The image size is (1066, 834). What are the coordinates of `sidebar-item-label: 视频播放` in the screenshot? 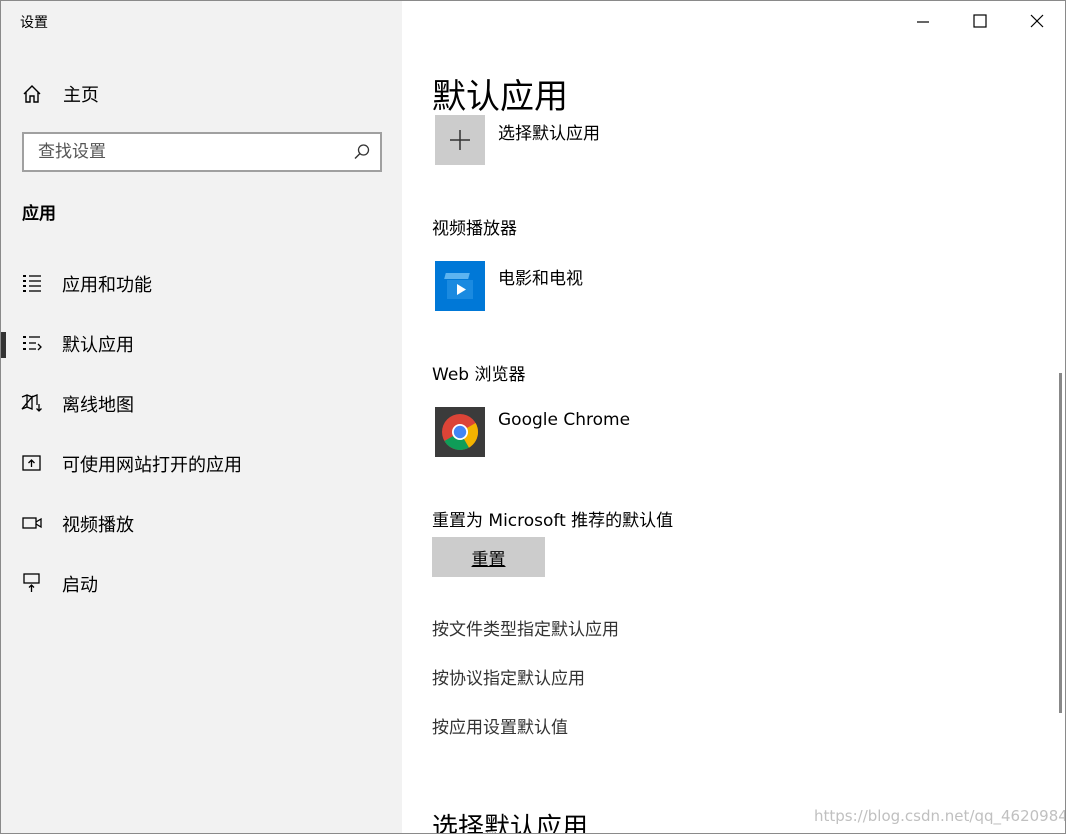 It's located at (98, 525).